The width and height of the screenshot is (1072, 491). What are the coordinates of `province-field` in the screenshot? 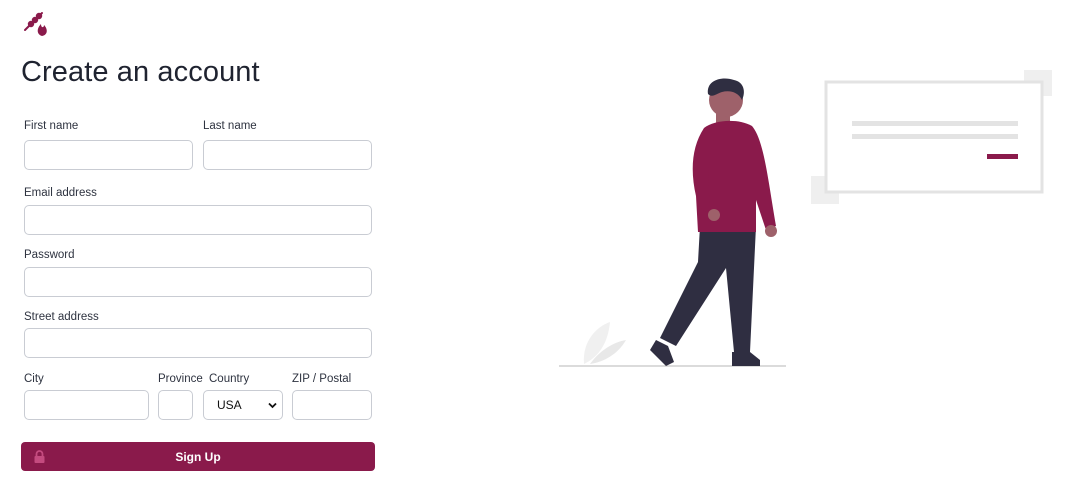 It's located at (175, 405).